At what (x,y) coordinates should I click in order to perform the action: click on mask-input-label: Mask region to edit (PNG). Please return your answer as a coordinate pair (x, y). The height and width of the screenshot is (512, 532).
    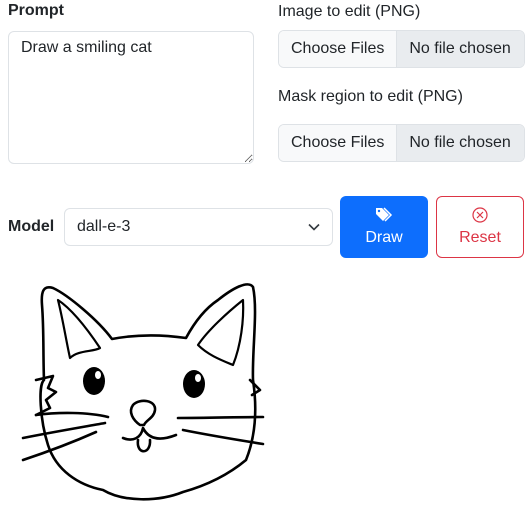
    Looking at the image, I should click on (370, 96).